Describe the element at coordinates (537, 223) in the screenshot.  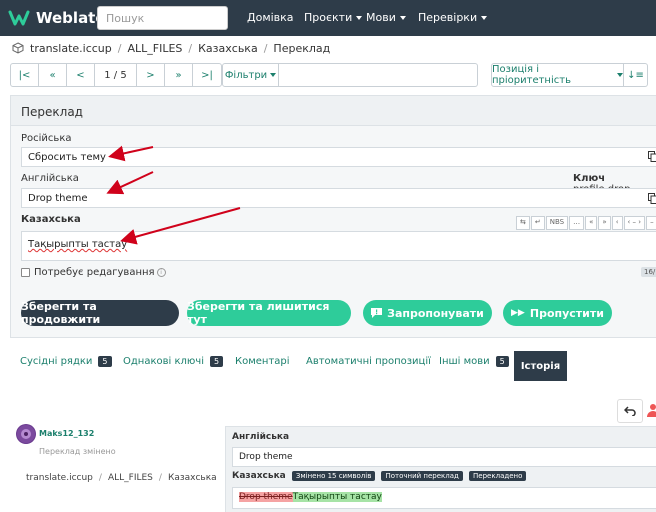
I see `special-char-button: ↵` at that location.